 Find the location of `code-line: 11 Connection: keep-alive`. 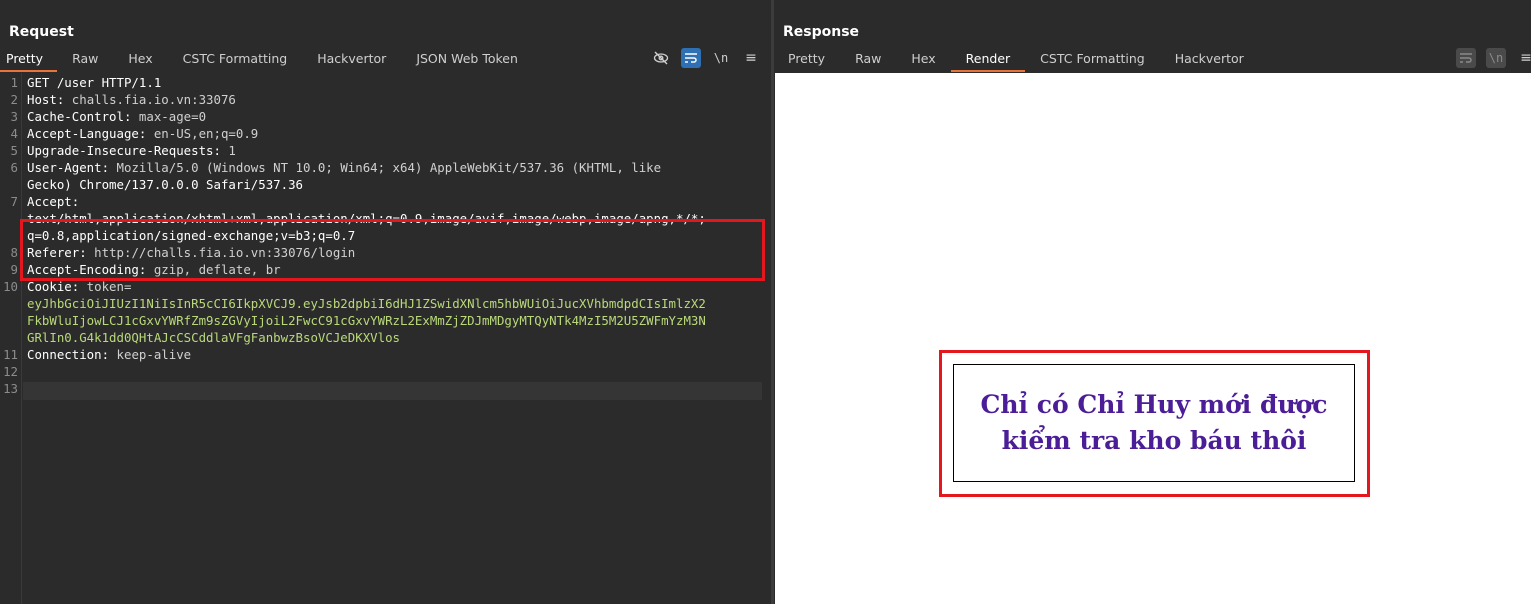

code-line: 11 Connection: keep-alive is located at coordinates (385, 354).